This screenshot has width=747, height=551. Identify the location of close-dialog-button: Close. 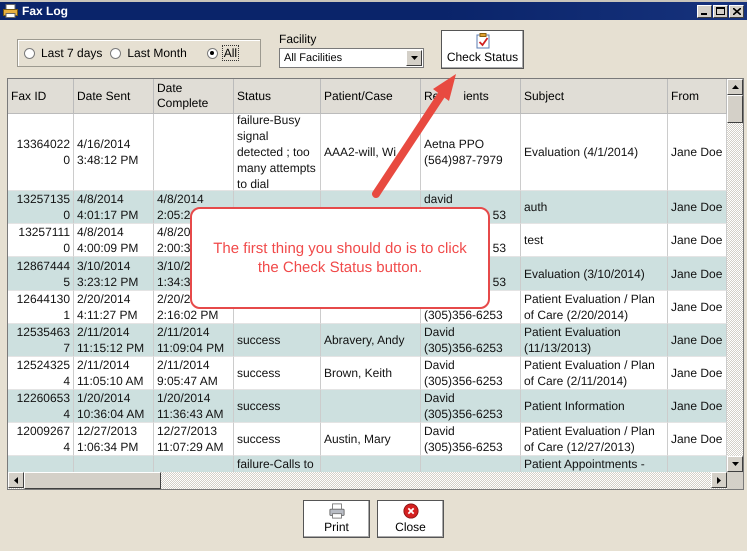
(410, 519).